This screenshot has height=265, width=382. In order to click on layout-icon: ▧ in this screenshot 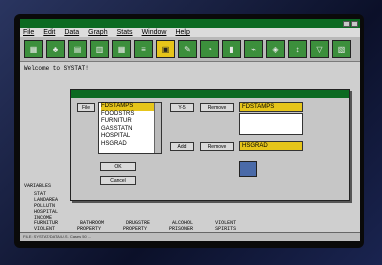, I will do `click(341, 49)`.